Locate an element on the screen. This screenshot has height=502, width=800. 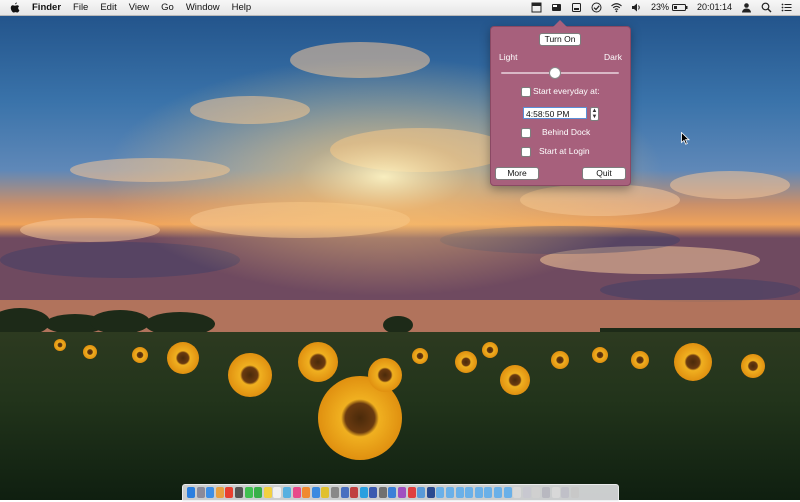
menu-view: View is located at coordinates (139, 7).